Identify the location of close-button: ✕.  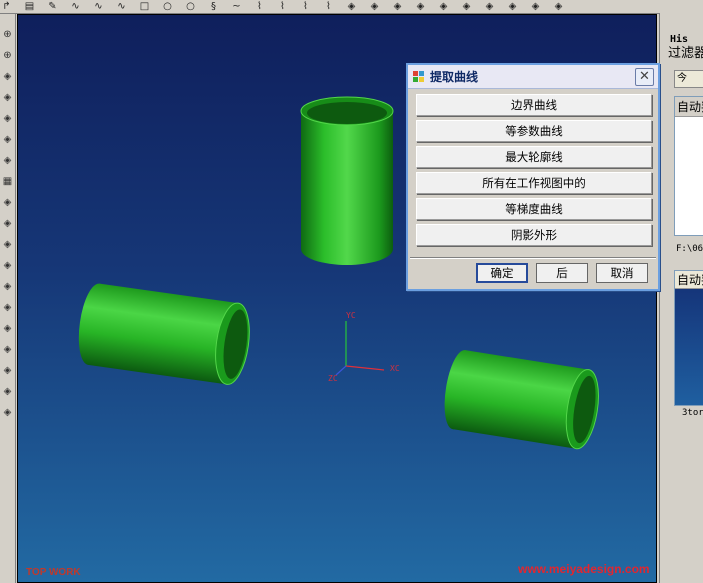
(644, 77).